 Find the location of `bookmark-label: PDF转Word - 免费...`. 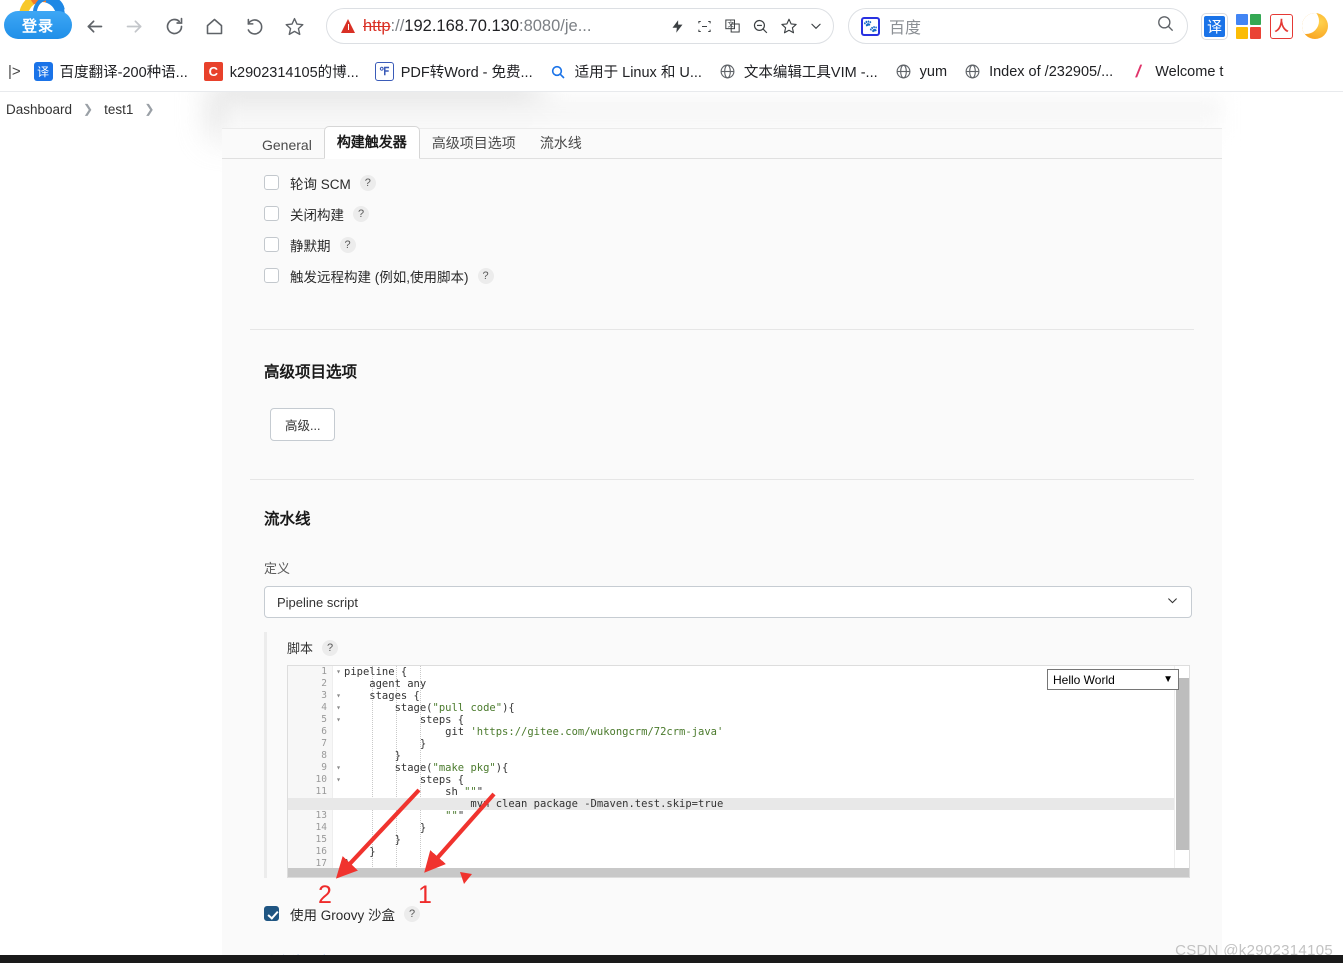

bookmark-label: PDF转Word - 免费... is located at coordinates (466, 73).